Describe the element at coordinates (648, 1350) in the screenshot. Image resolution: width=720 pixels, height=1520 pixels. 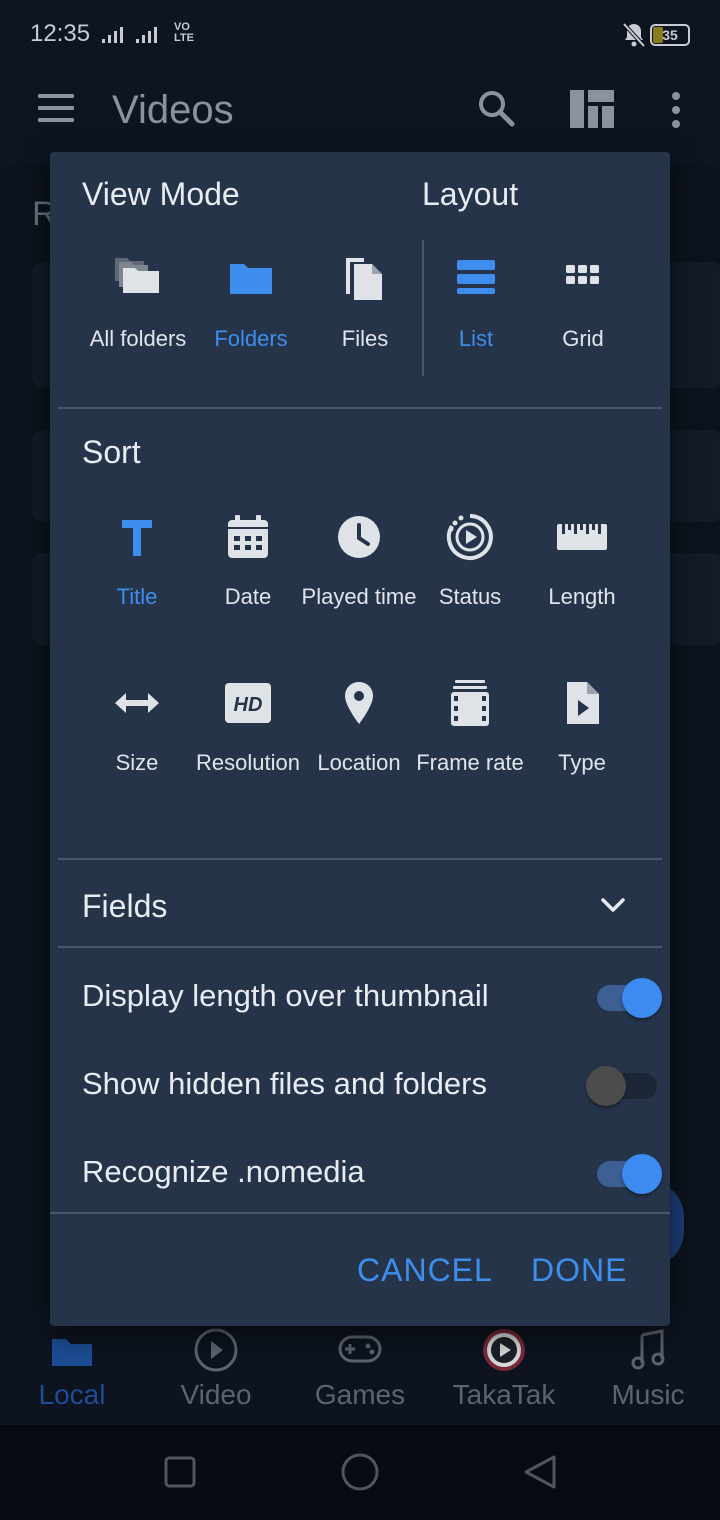
I see `music-note-icon` at that location.